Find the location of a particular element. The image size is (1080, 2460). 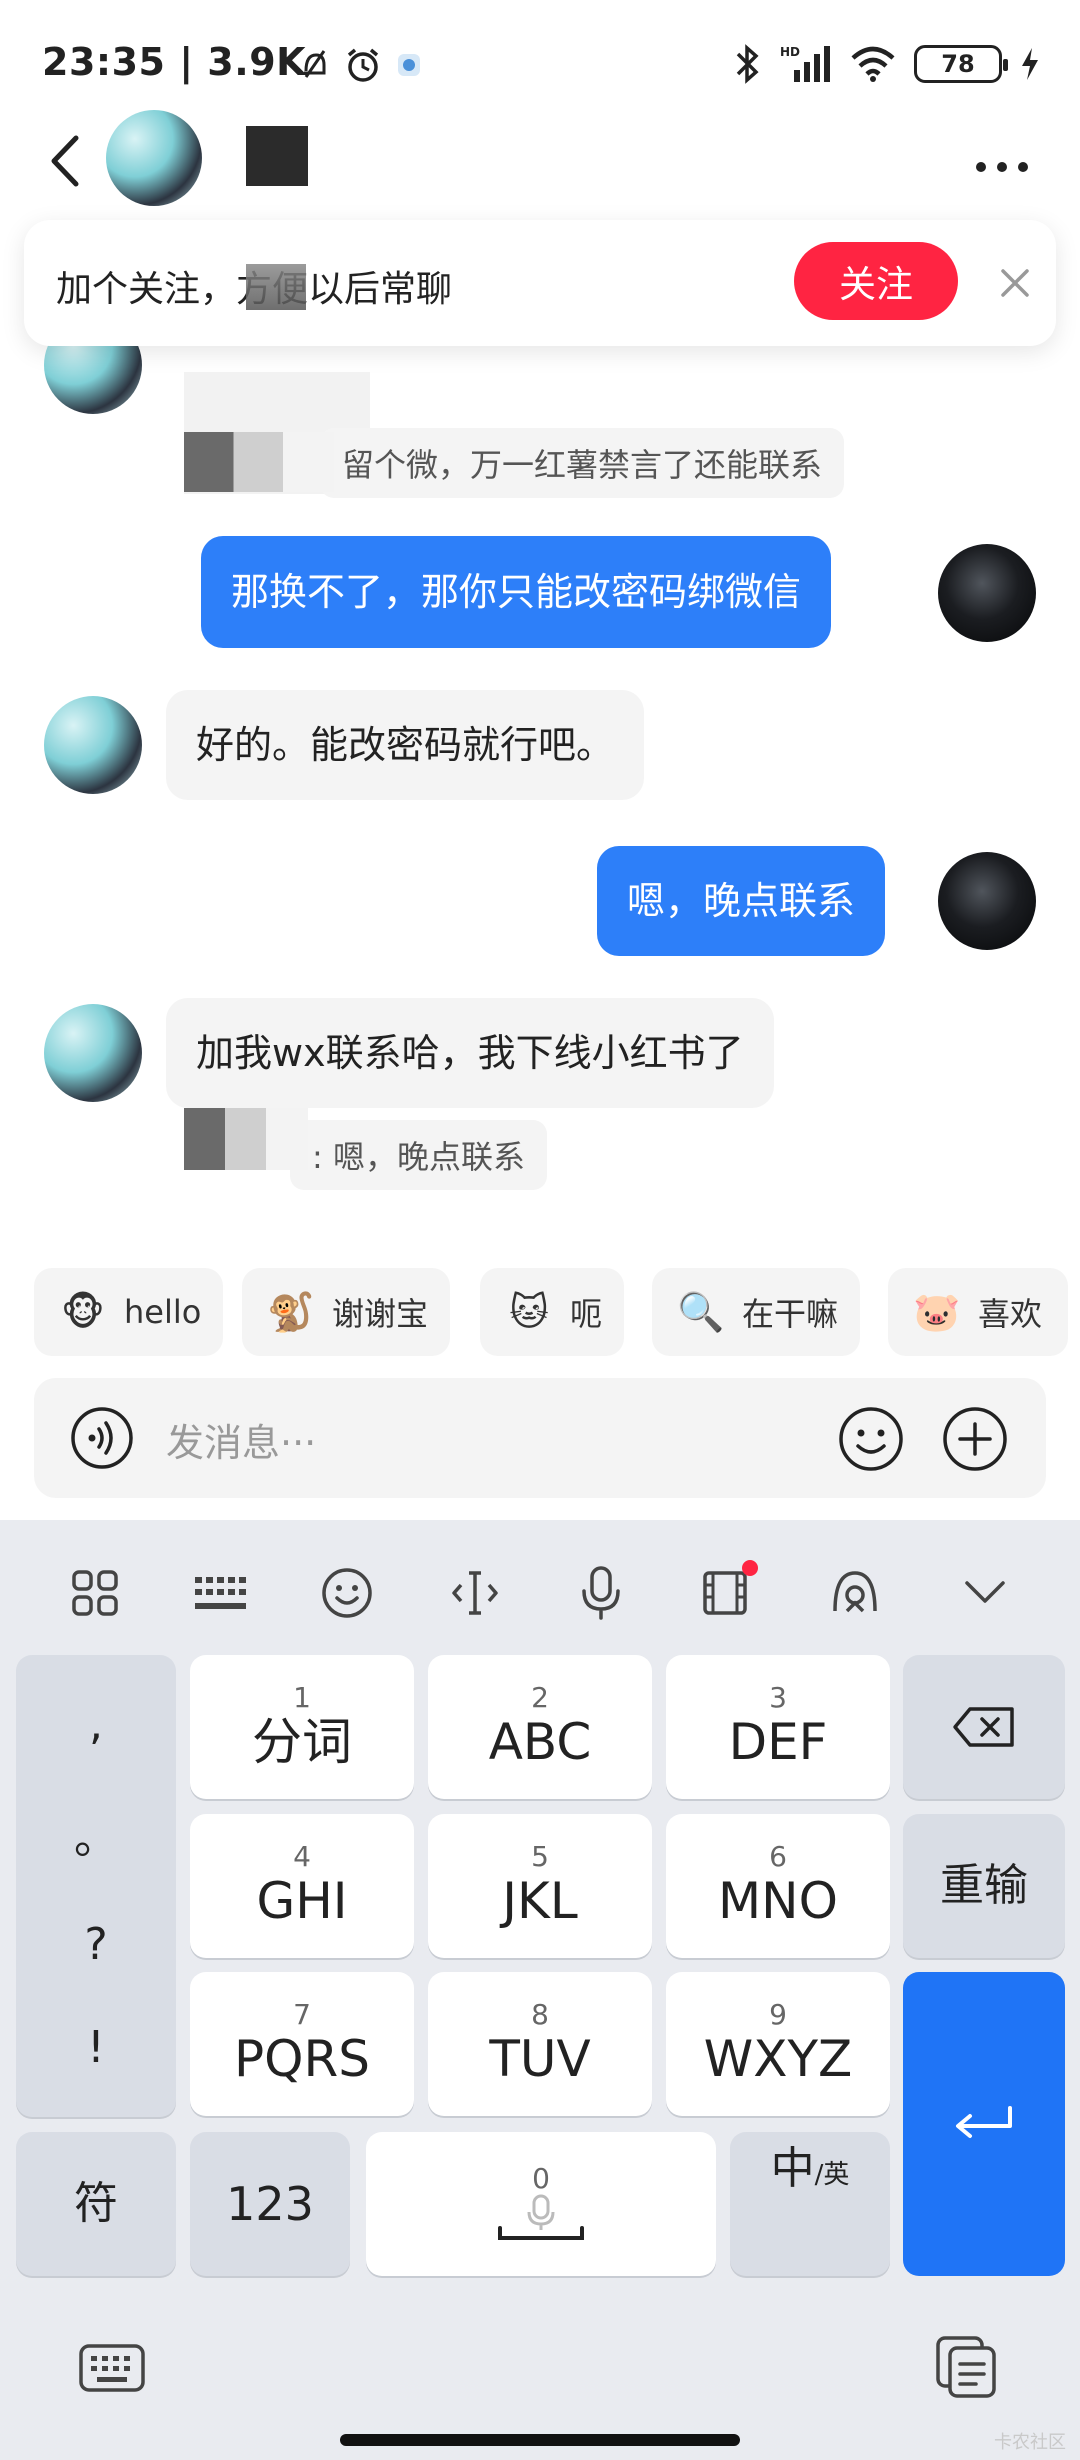

key-label: 分词 is located at coordinates (302, 1742).